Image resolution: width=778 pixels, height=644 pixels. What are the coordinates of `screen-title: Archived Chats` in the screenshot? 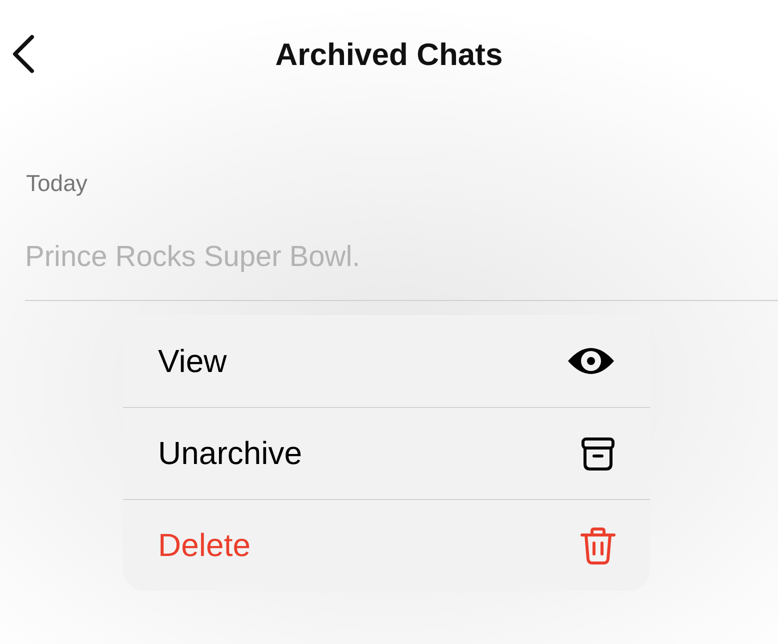 It's located at (389, 55).